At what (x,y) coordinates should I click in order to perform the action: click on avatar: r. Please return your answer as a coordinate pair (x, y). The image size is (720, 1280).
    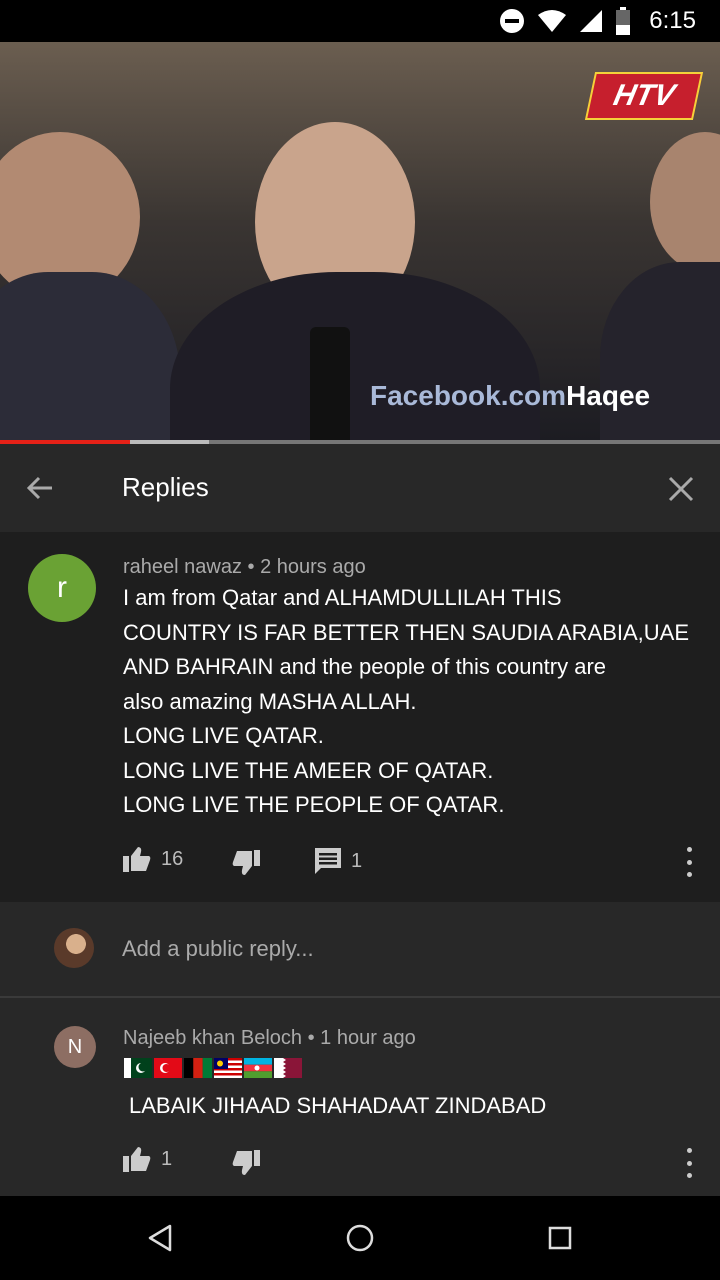
    Looking at the image, I should click on (62, 588).